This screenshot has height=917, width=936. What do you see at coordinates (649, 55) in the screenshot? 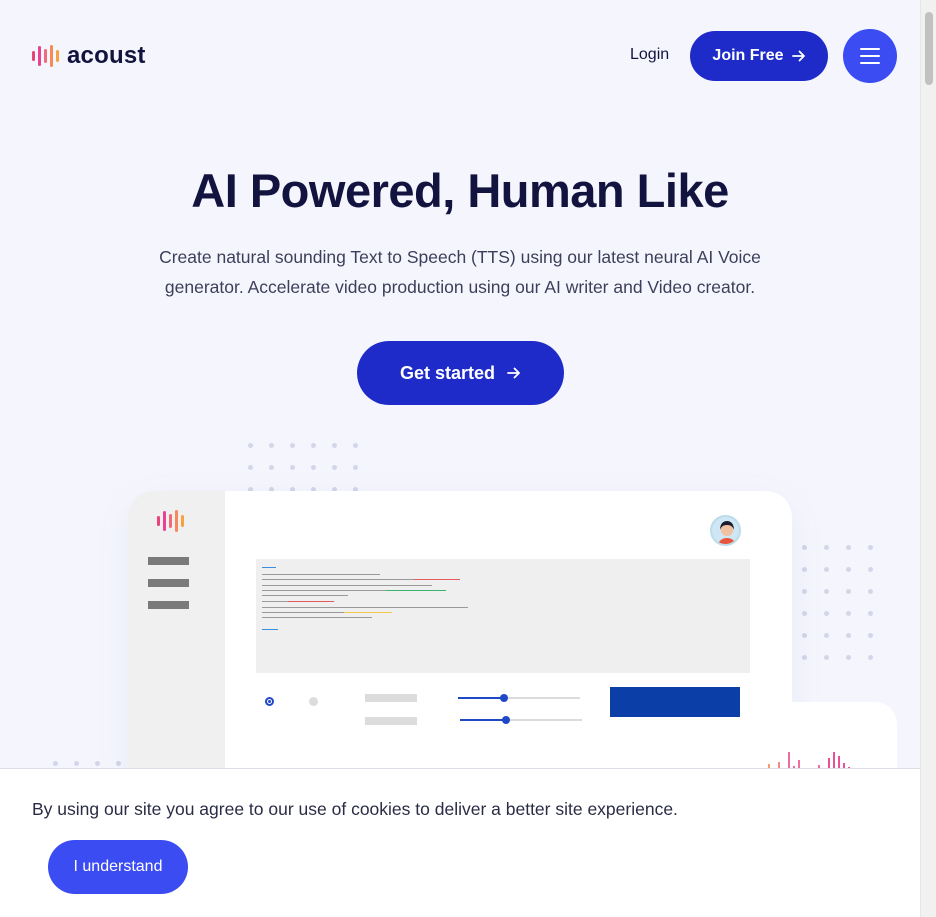
I see `login-link: Login` at bounding box center [649, 55].